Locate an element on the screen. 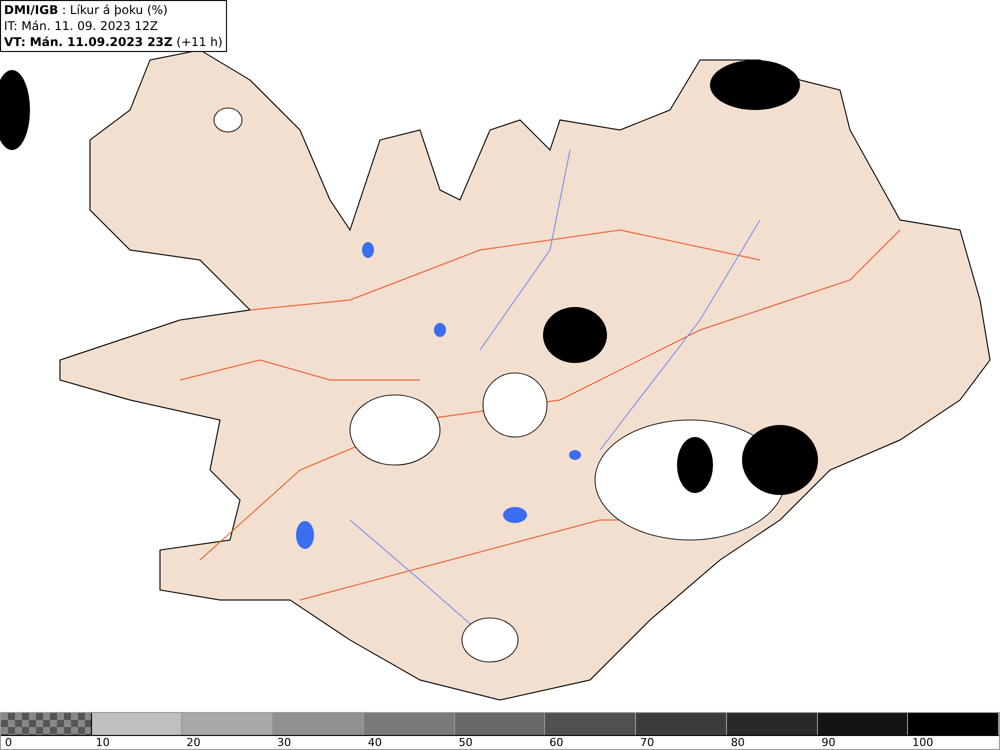 This screenshot has width=1000, height=750. legend-label: 70 is located at coordinates (681, 742).